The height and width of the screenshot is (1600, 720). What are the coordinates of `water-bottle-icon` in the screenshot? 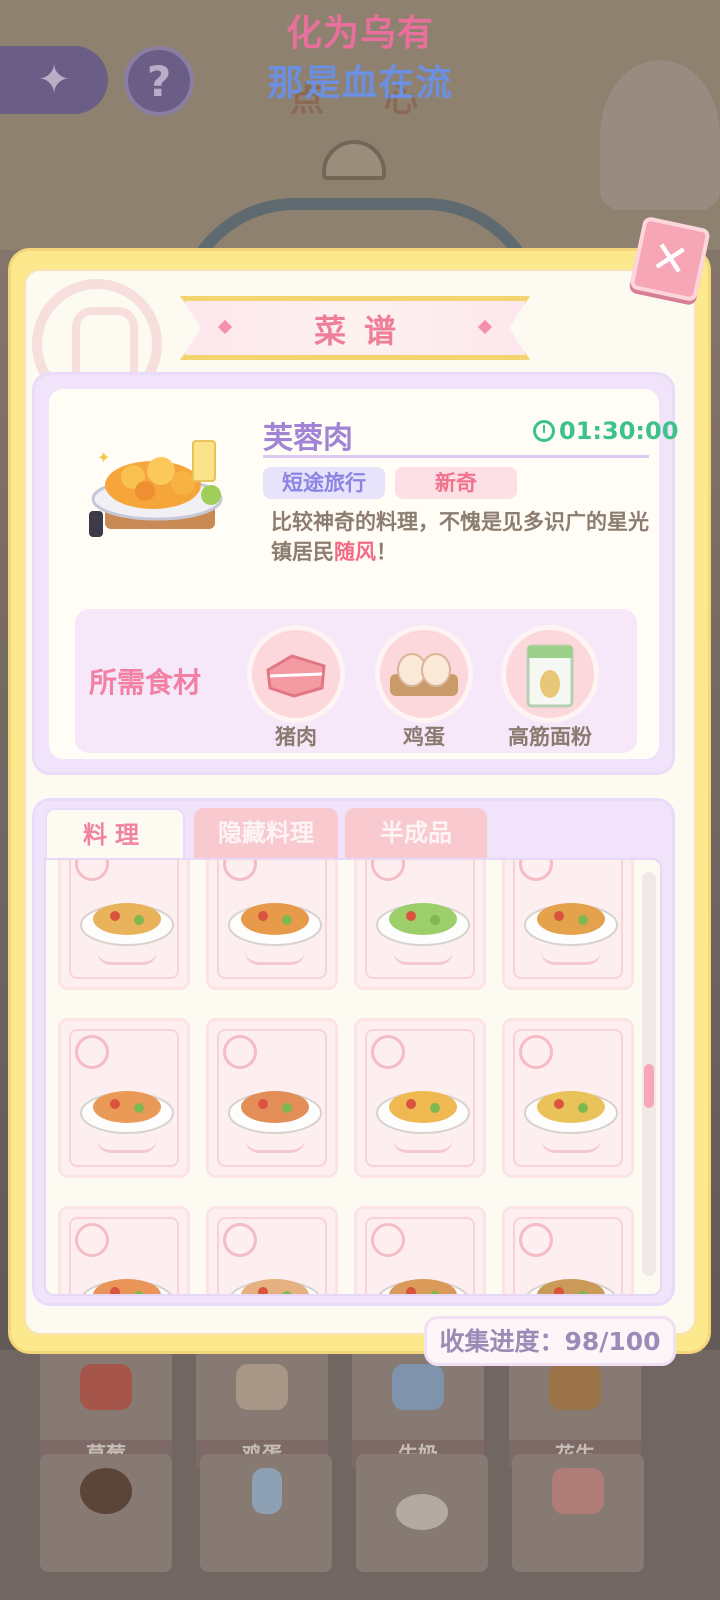 It's located at (267, 1491).